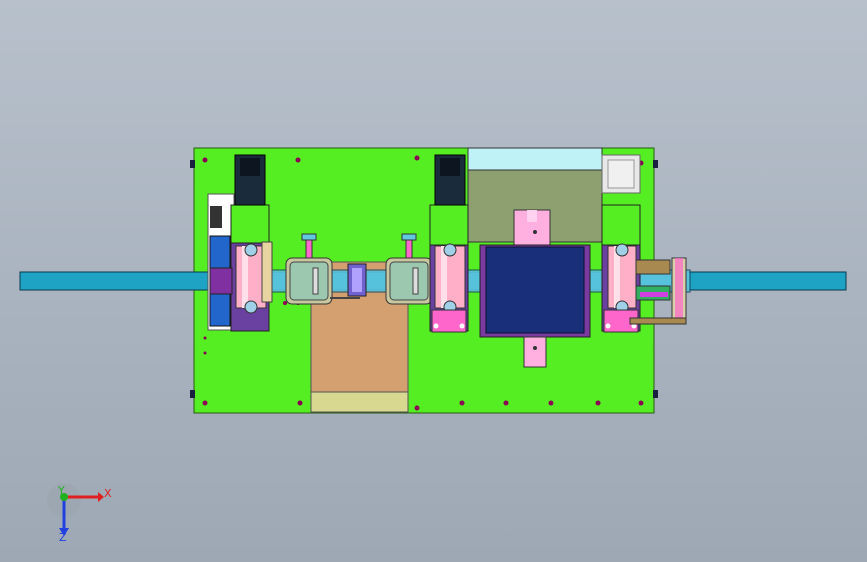 The image size is (867, 562). Describe the element at coordinates (359, 402) in the screenshot. I see `center-panel-lower` at that location.